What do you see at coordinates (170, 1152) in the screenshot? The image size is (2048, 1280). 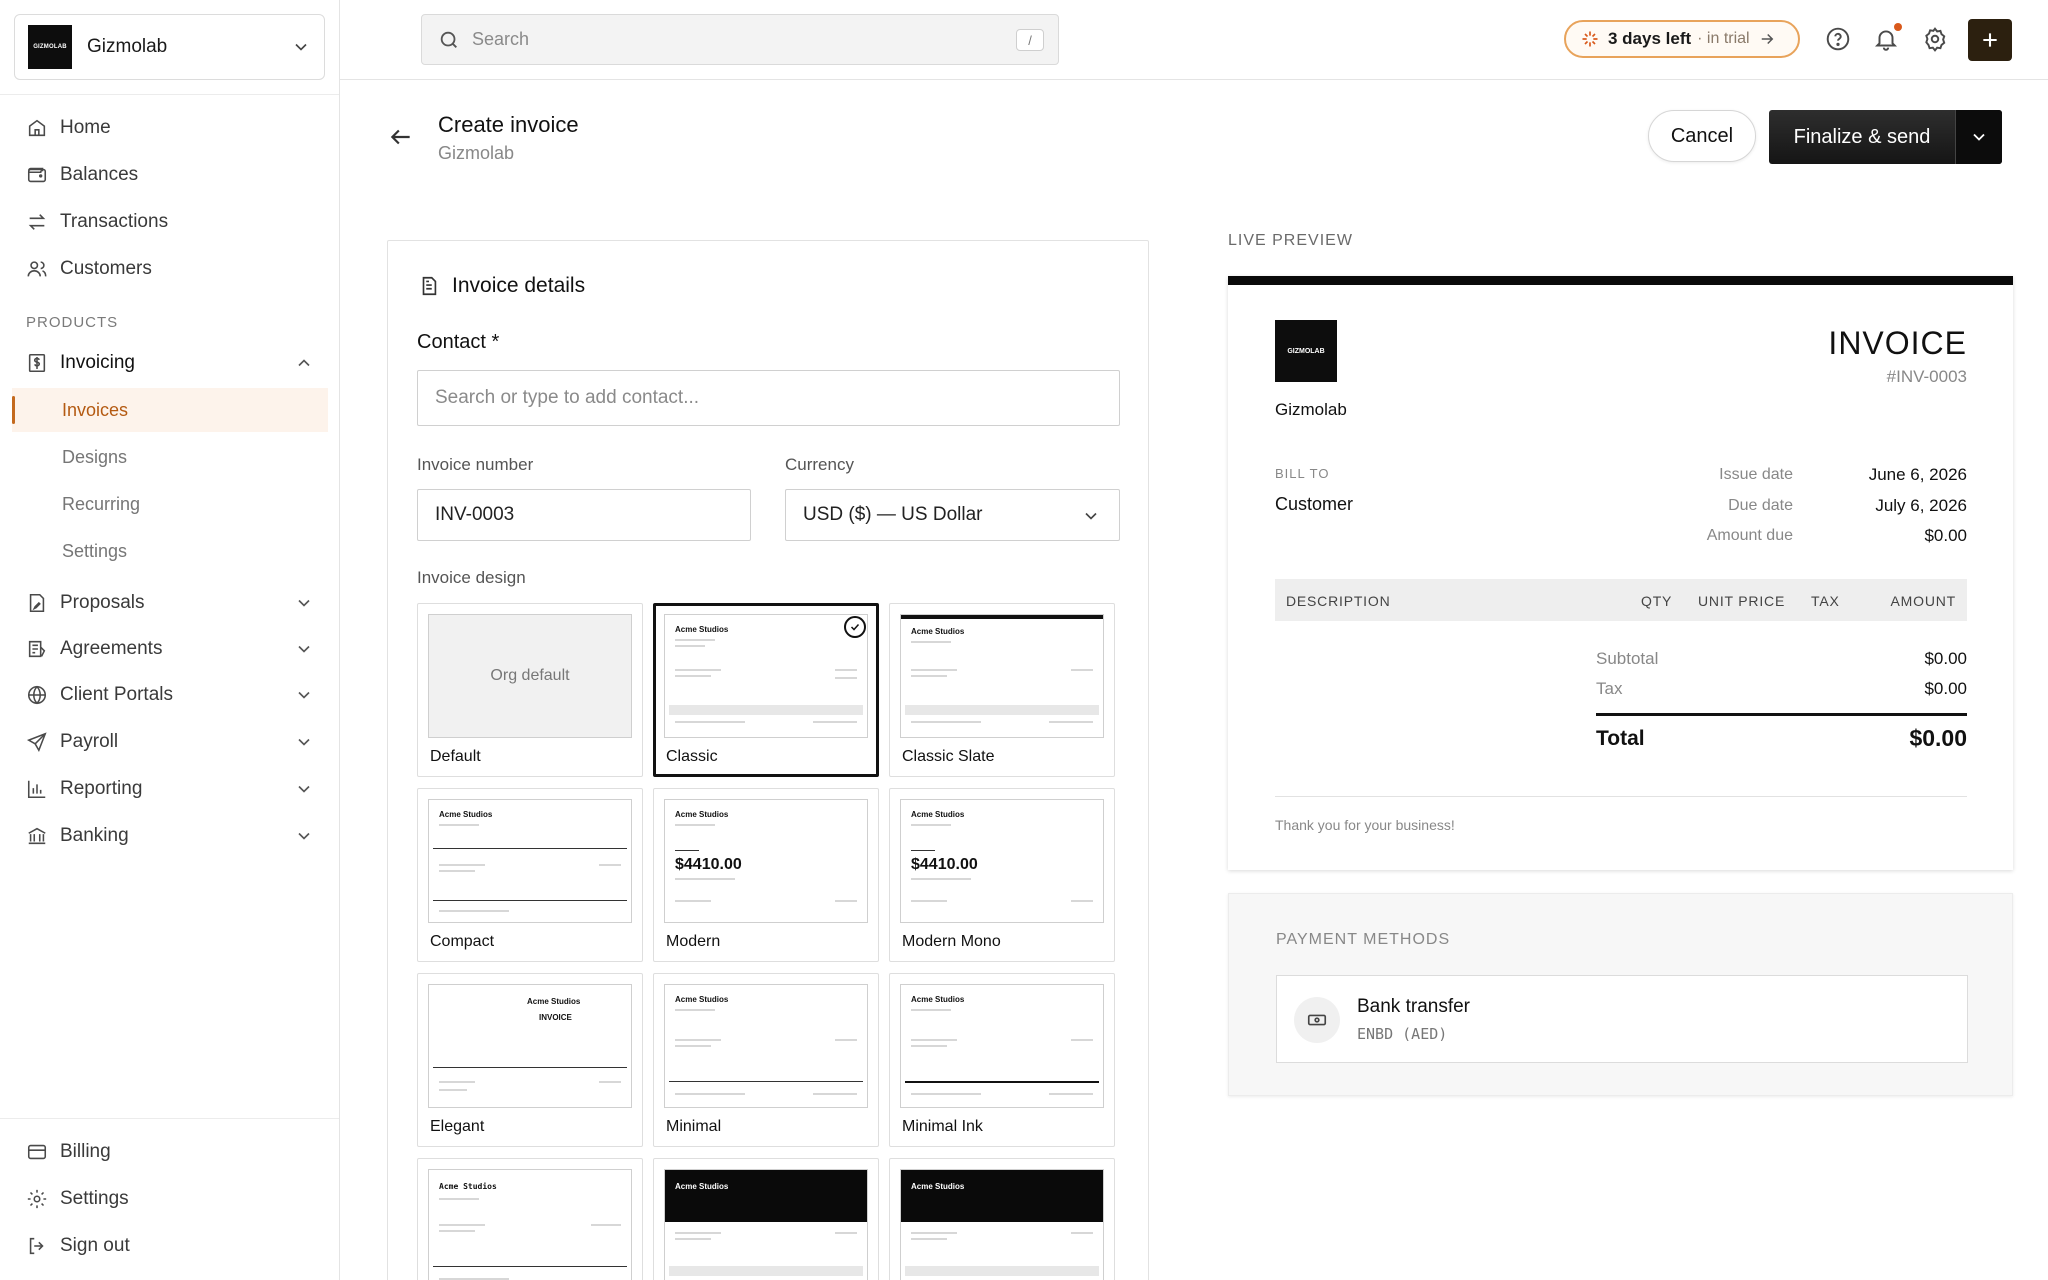 I see `nav-billing: Billing` at bounding box center [170, 1152].